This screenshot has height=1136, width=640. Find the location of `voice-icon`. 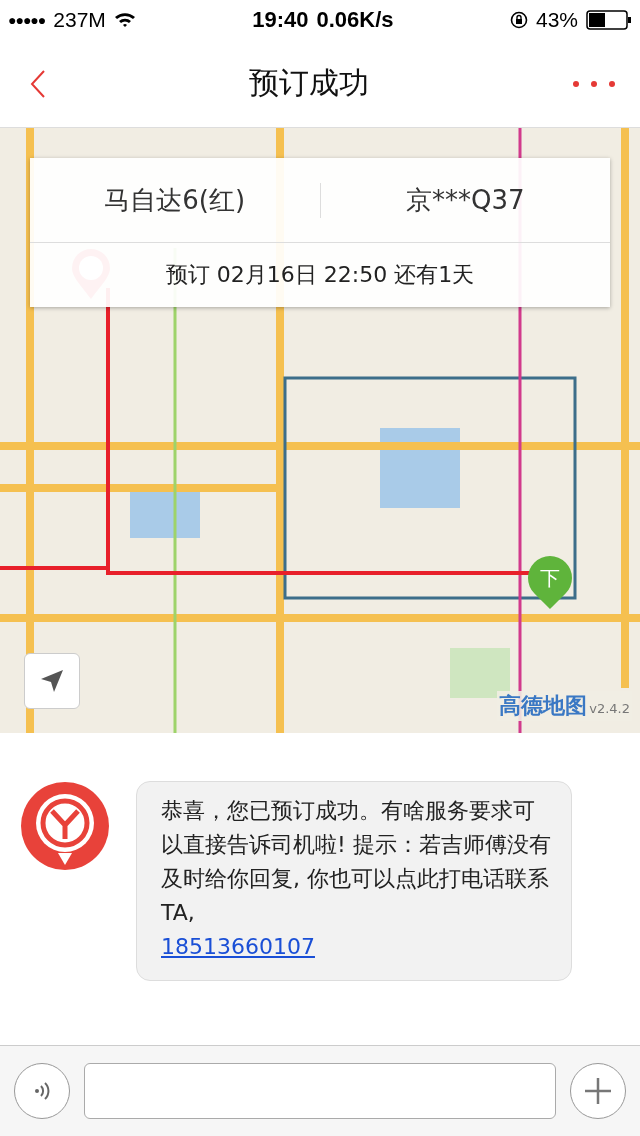

voice-icon is located at coordinates (42, 1091).